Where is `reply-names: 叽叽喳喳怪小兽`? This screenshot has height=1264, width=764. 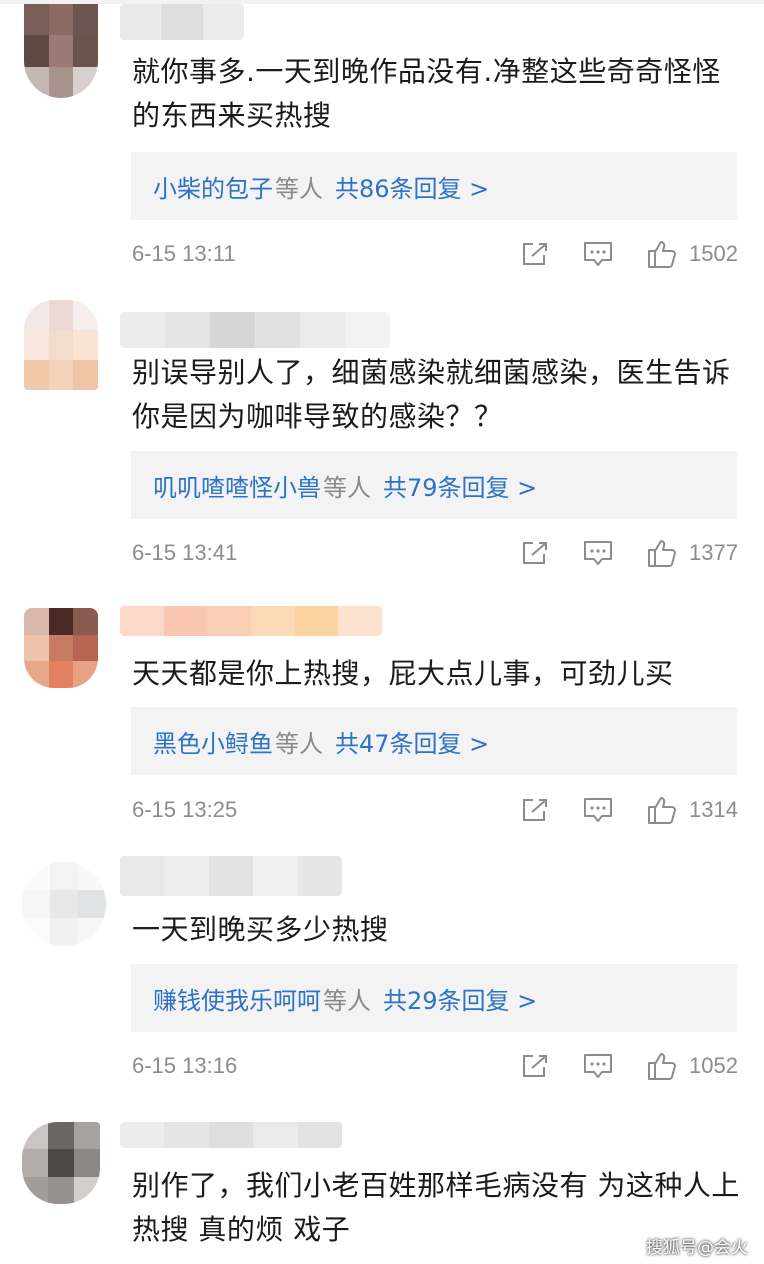
reply-names: 叽叽喳喳怪小兽 is located at coordinates (237, 487).